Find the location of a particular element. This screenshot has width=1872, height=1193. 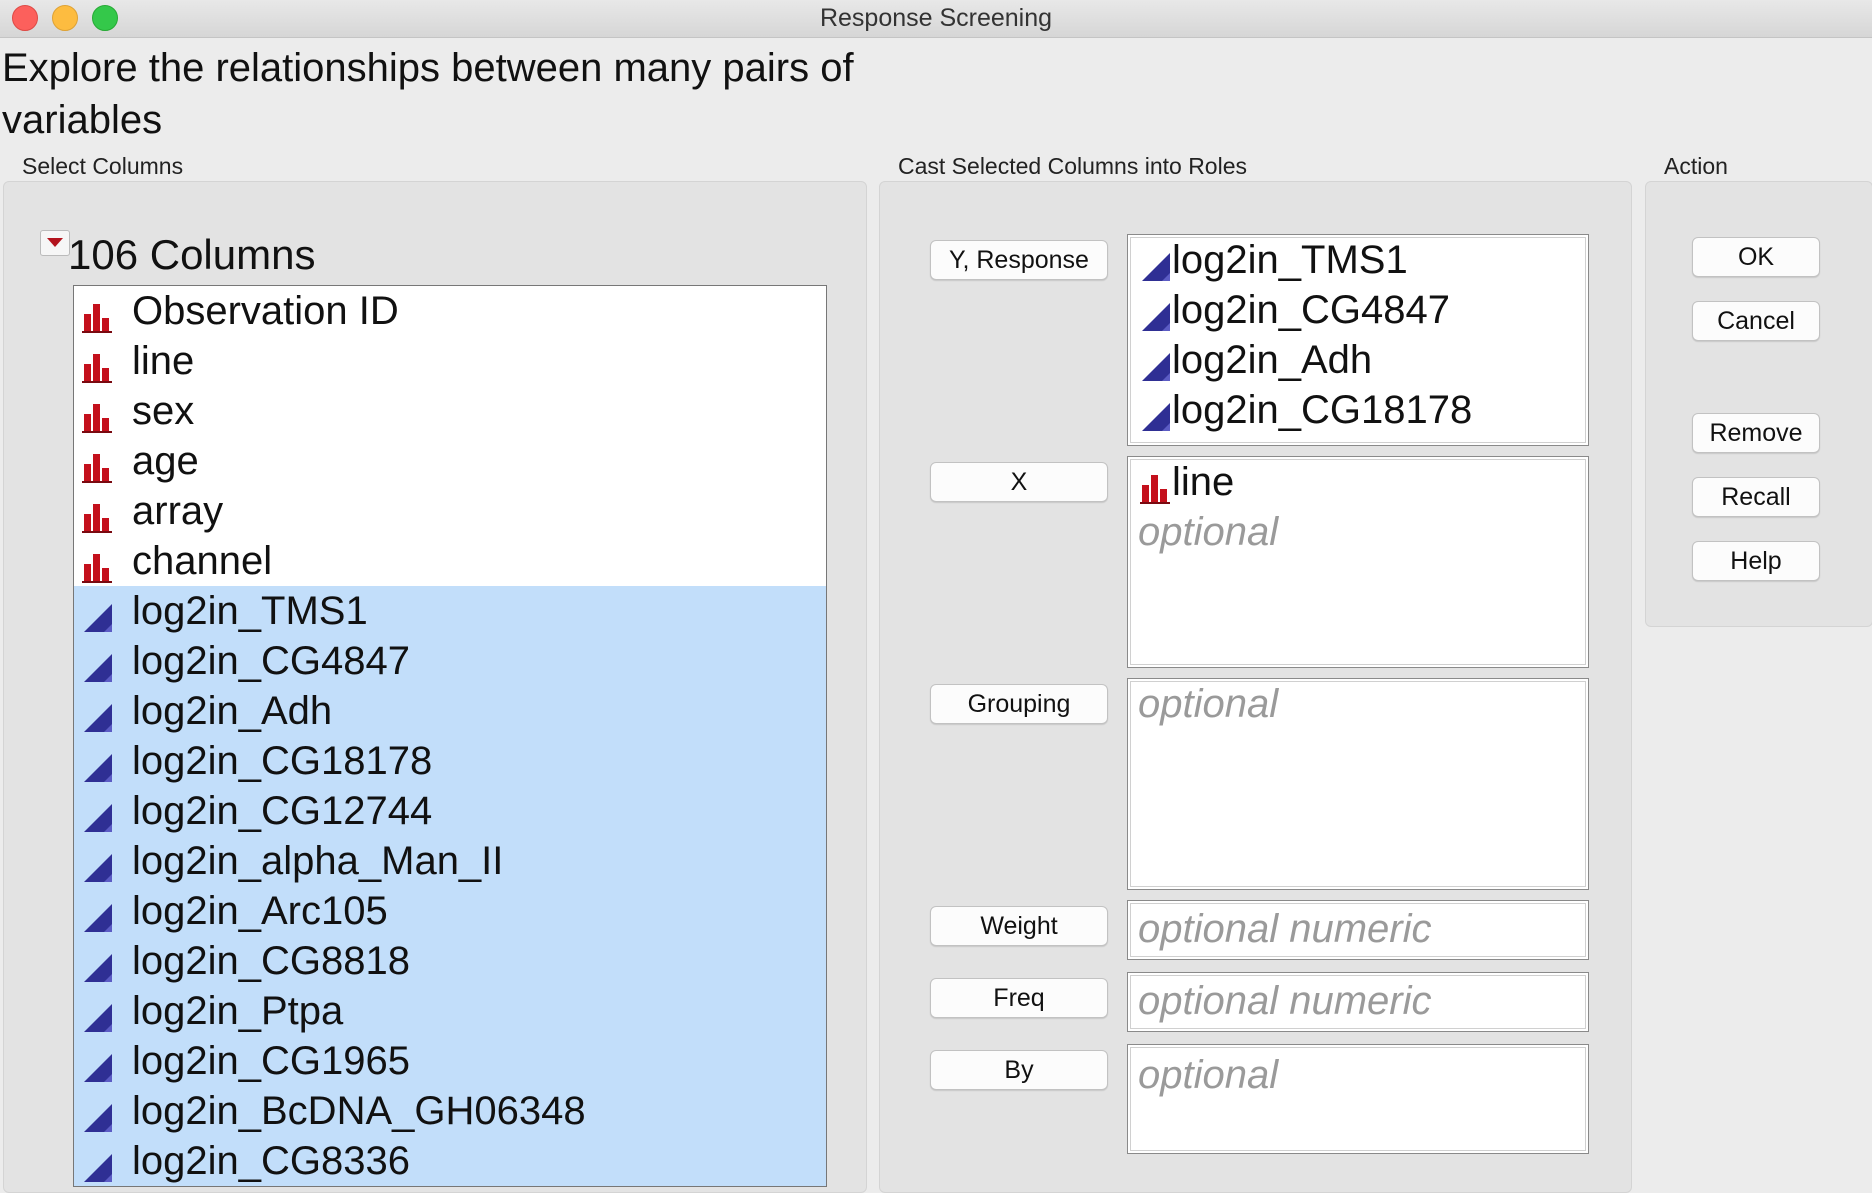

column-list-item: log2in_CG1965 is located at coordinates (450, 1061).